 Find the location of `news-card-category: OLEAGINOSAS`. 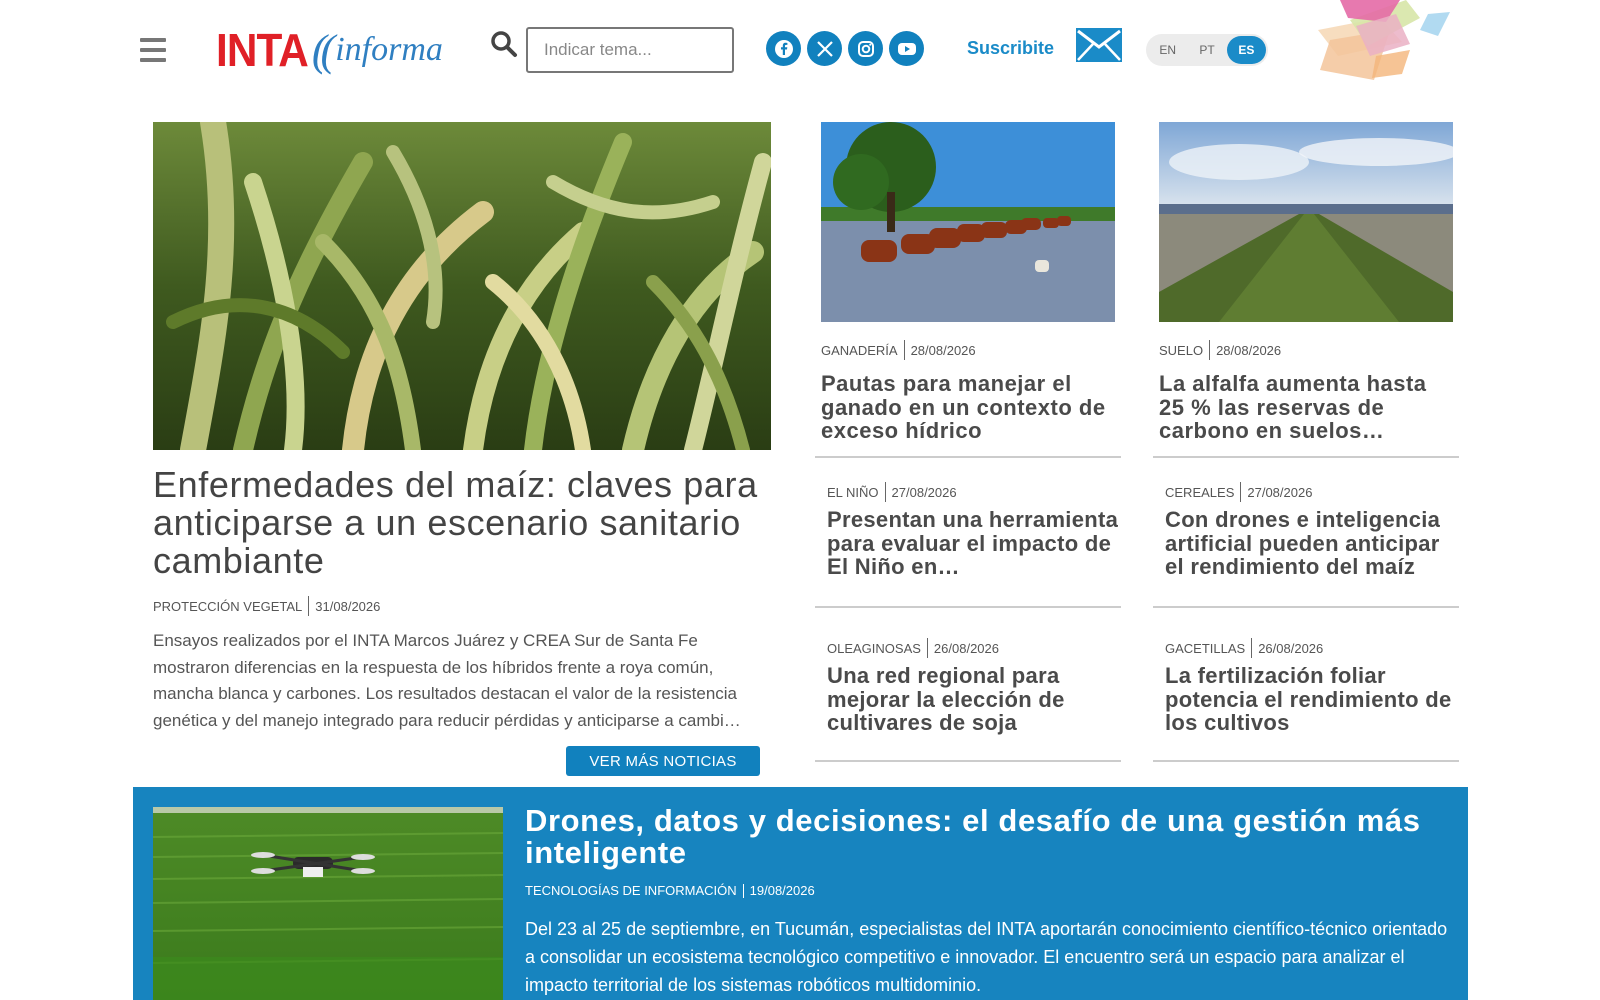

news-card-category: OLEAGINOSAS is located at coordinates (877, 648).